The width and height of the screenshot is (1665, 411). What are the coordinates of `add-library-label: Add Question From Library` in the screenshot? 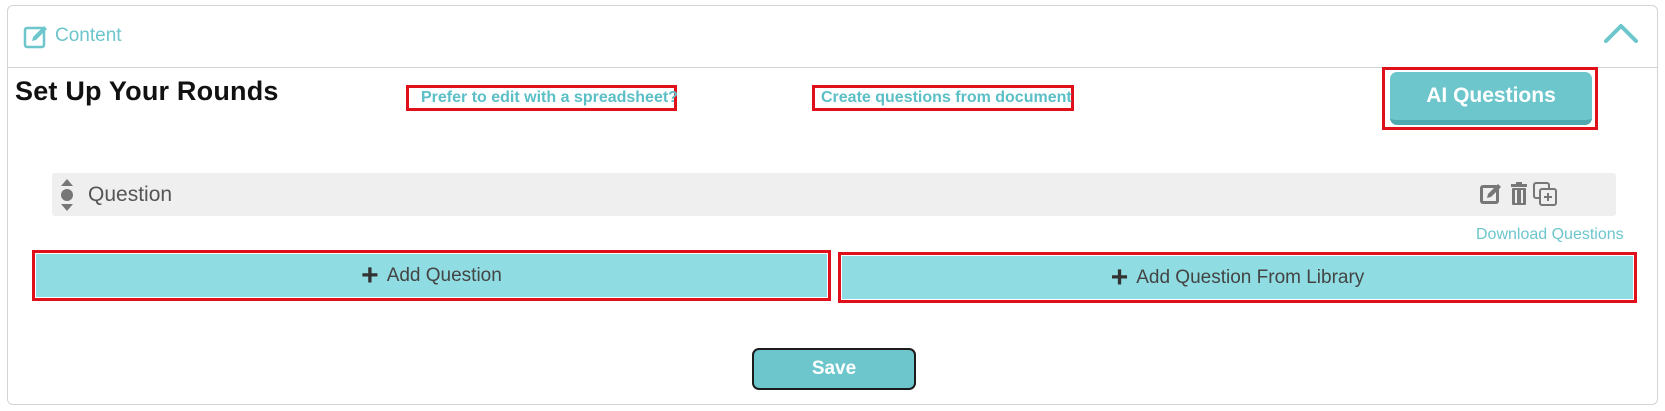 It's located at (1250, 277).